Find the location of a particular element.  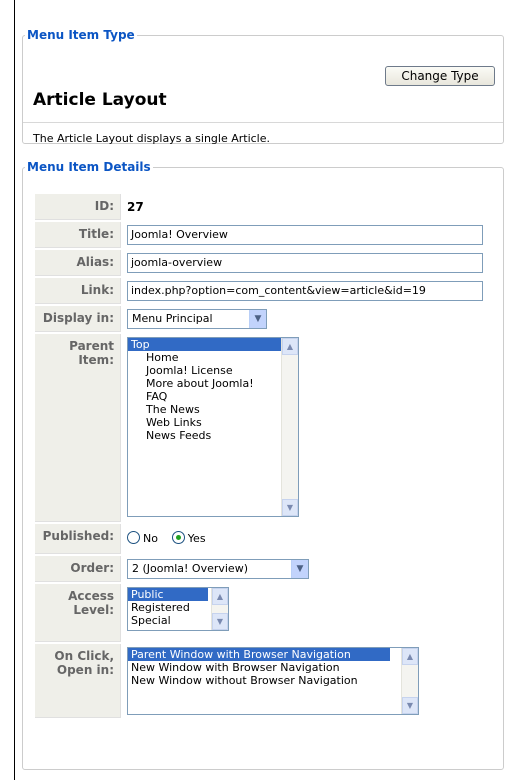

published-yes-label: Yes is located at coordinates (196, 538).